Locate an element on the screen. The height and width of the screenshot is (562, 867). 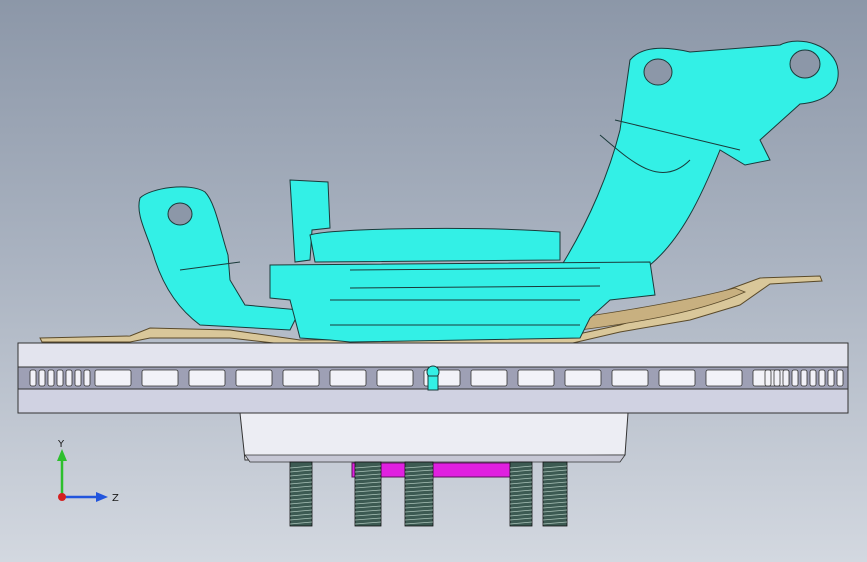
y-axis-label: Y is located at coordinates (61, 444).